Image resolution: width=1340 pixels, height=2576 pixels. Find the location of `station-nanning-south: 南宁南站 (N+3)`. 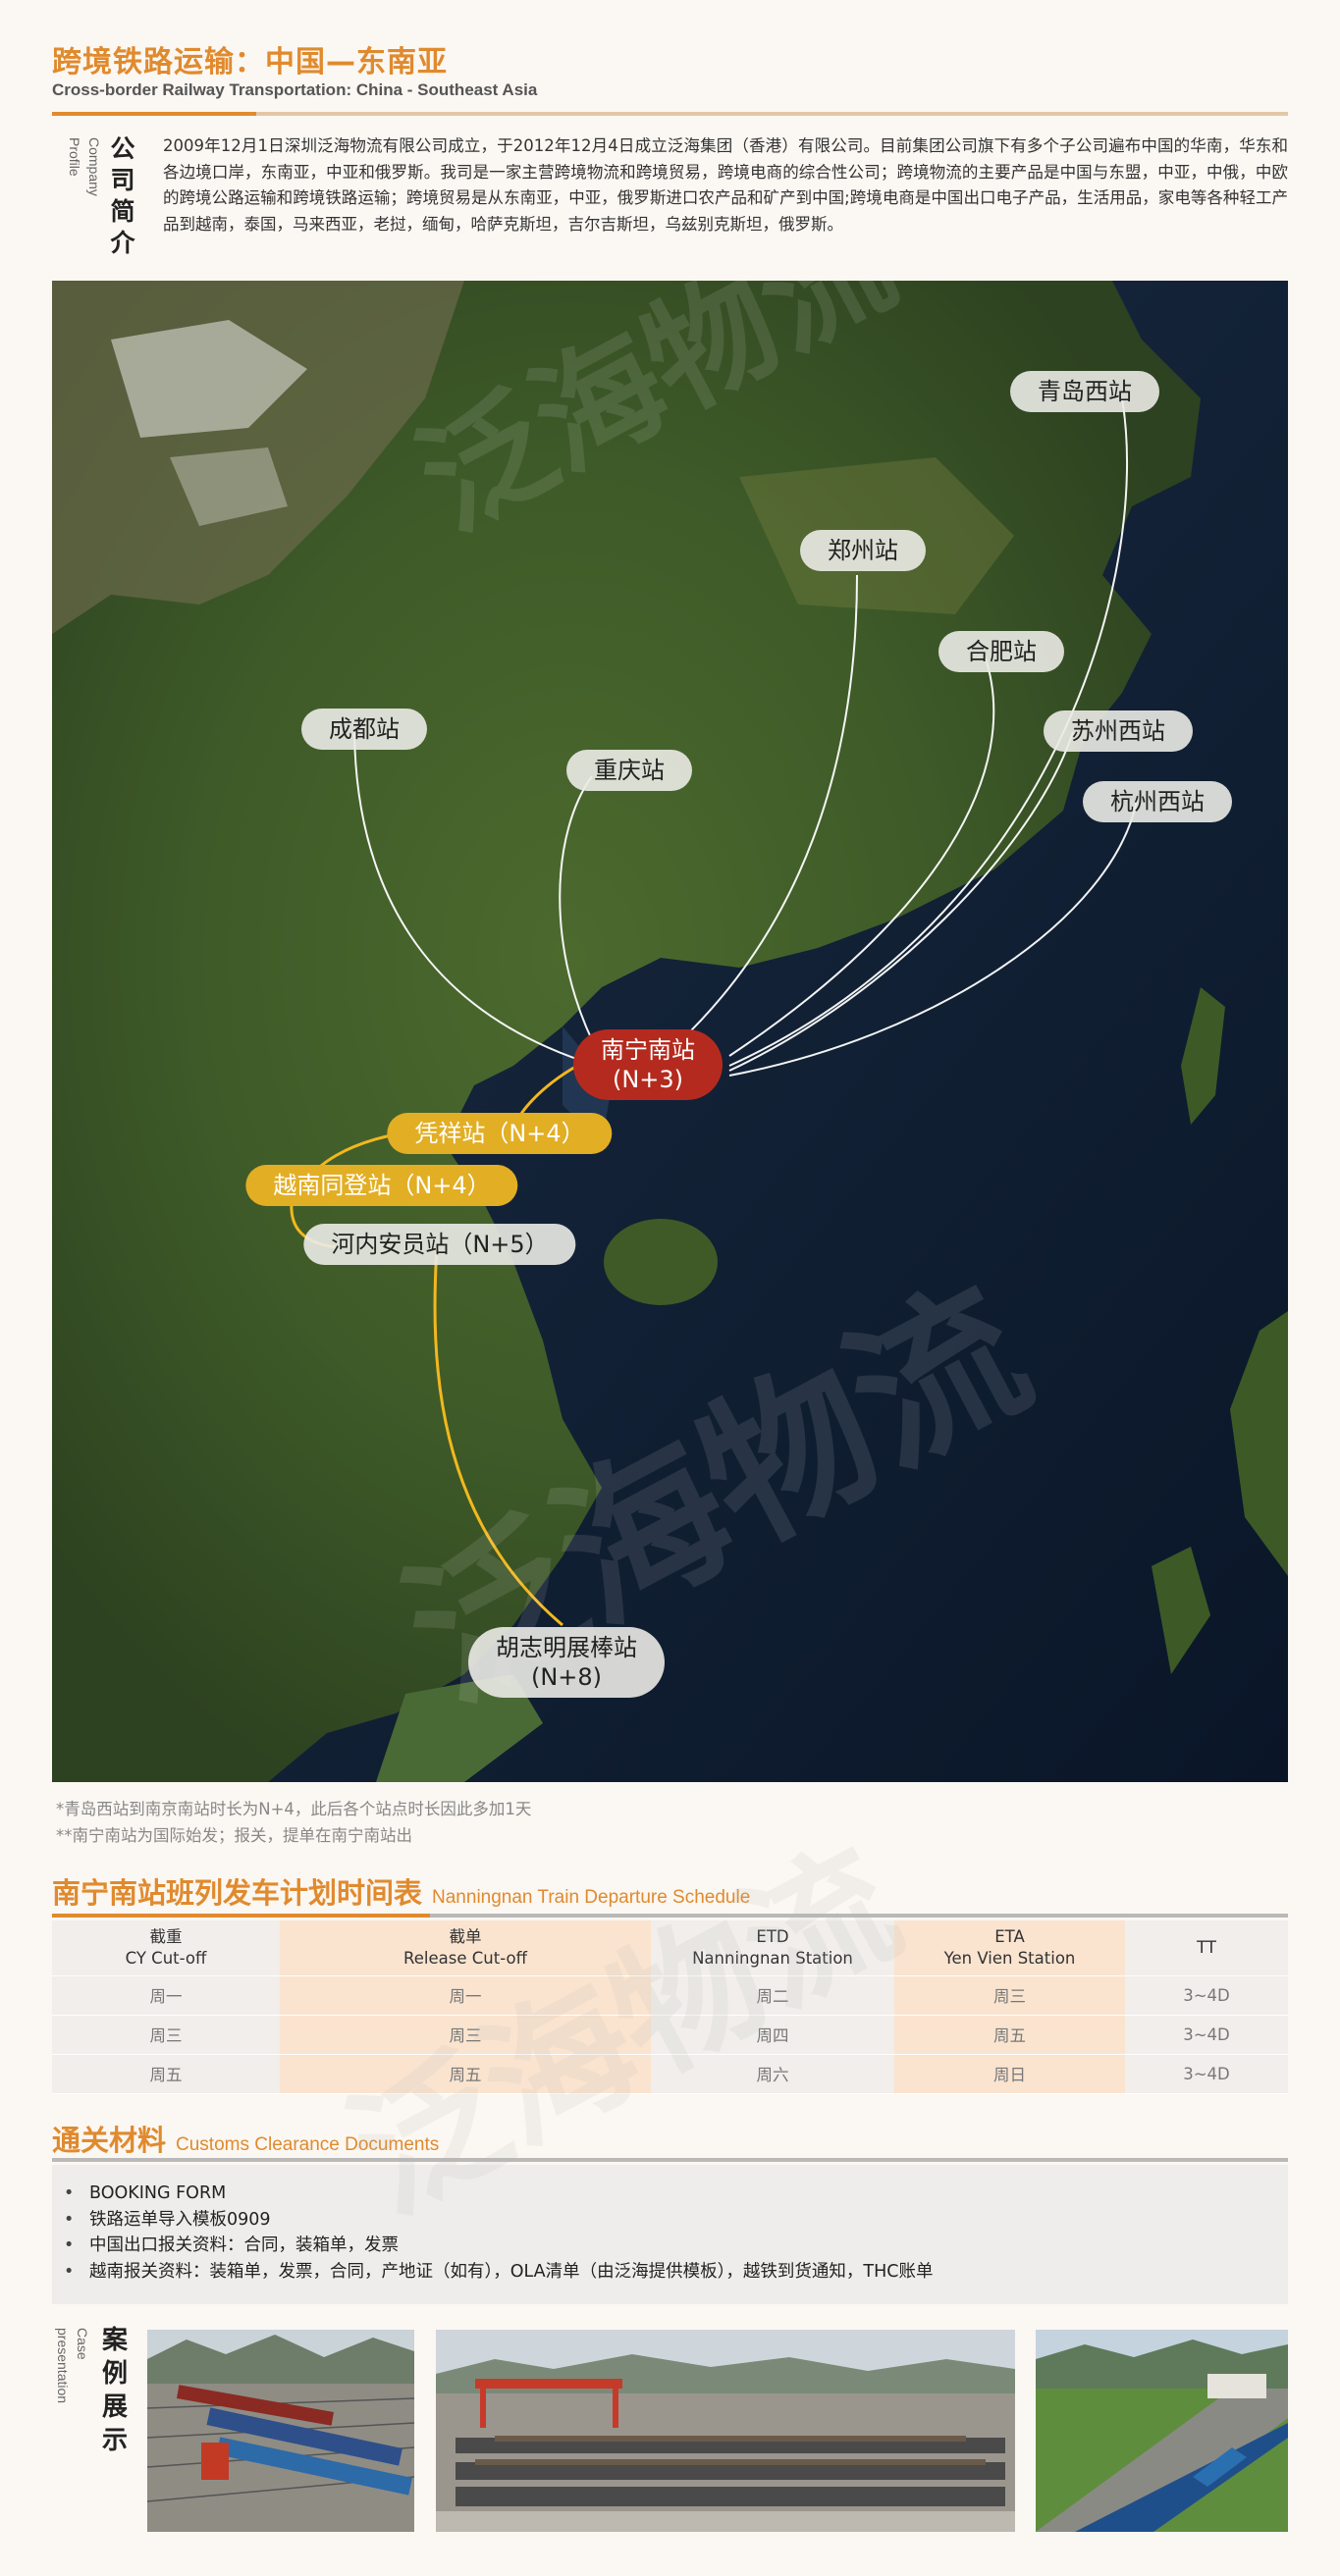

station-nanning-south: 南宁南站 (N+3) is located at coordinates (648, 1064).